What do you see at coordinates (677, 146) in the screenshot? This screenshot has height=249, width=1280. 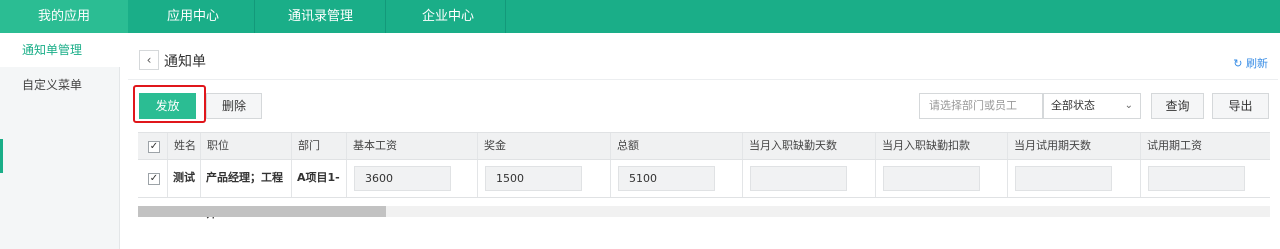 I see `header-total: 总额` at bounding box center [677, 146].